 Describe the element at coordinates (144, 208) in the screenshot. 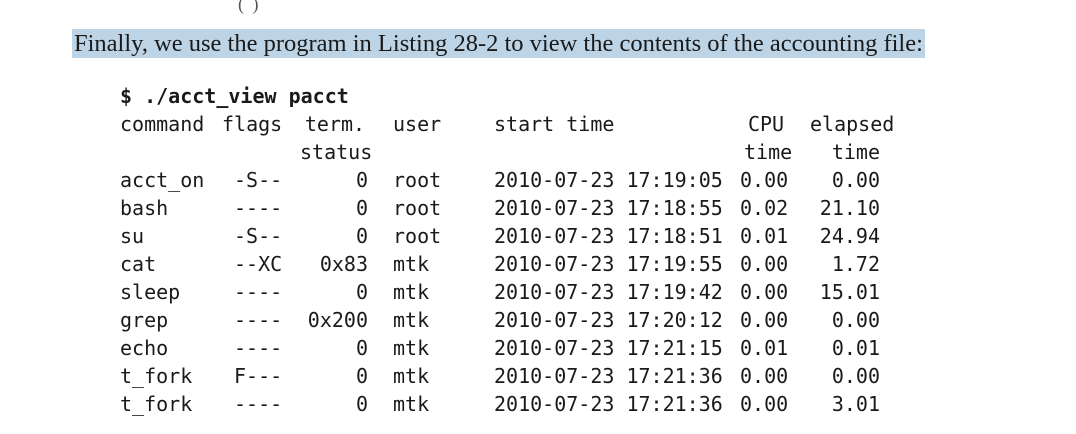

I see `row-command: bash` at that location.